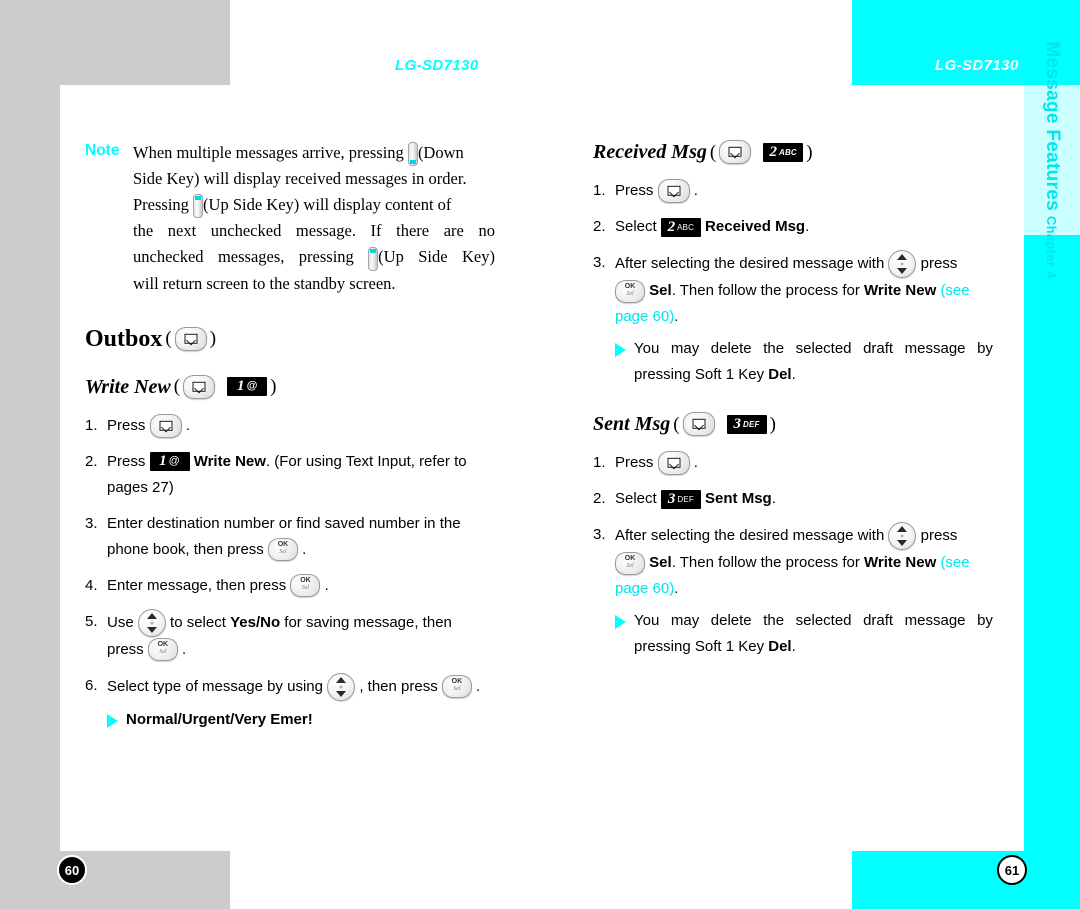  I want to click on step-text-after: for saving message, then, so click(368, 622).